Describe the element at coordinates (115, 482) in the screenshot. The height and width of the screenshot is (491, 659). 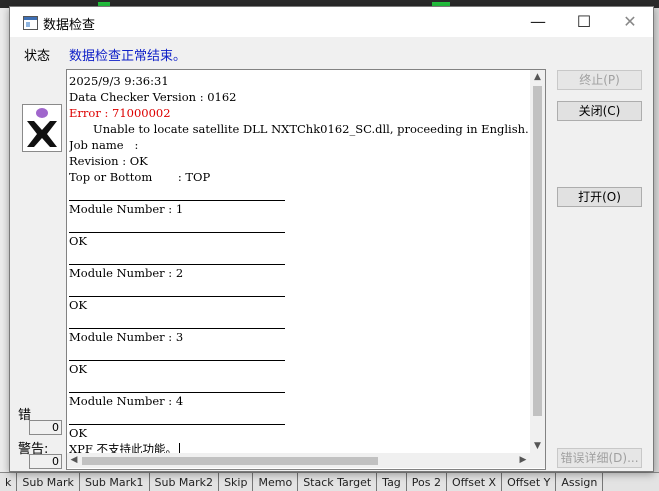
I see `background-tab: Sub Mark1` at that location.